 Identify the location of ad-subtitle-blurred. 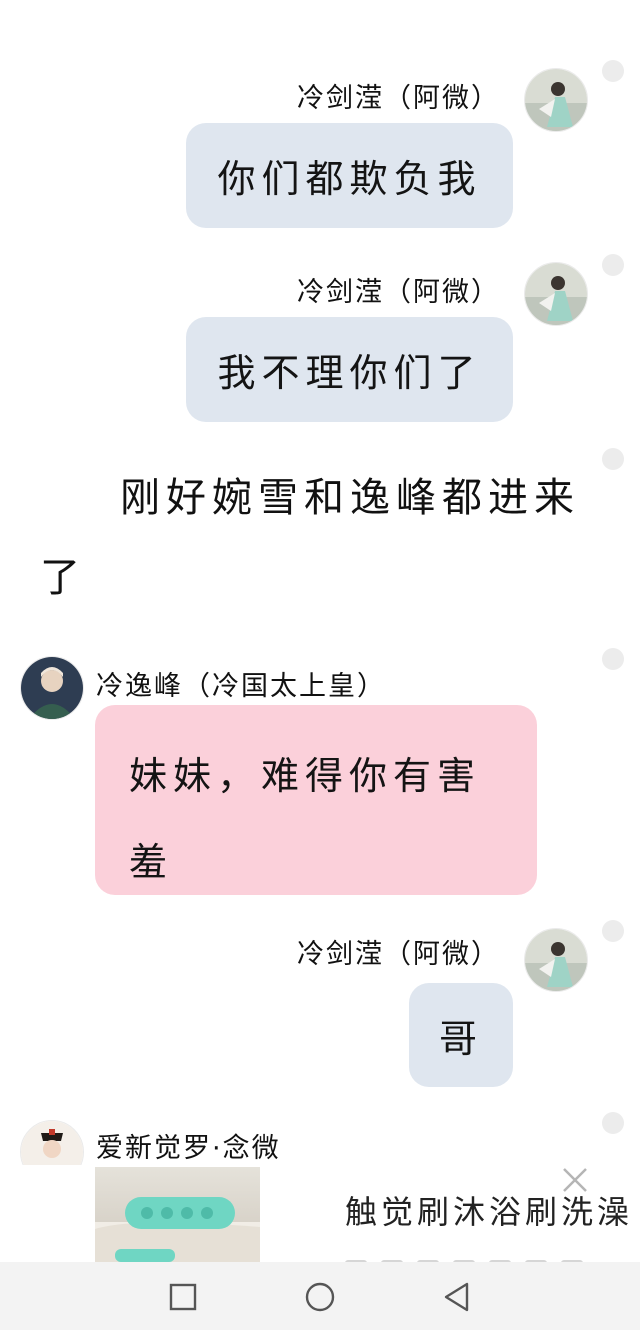
(485, 1256).